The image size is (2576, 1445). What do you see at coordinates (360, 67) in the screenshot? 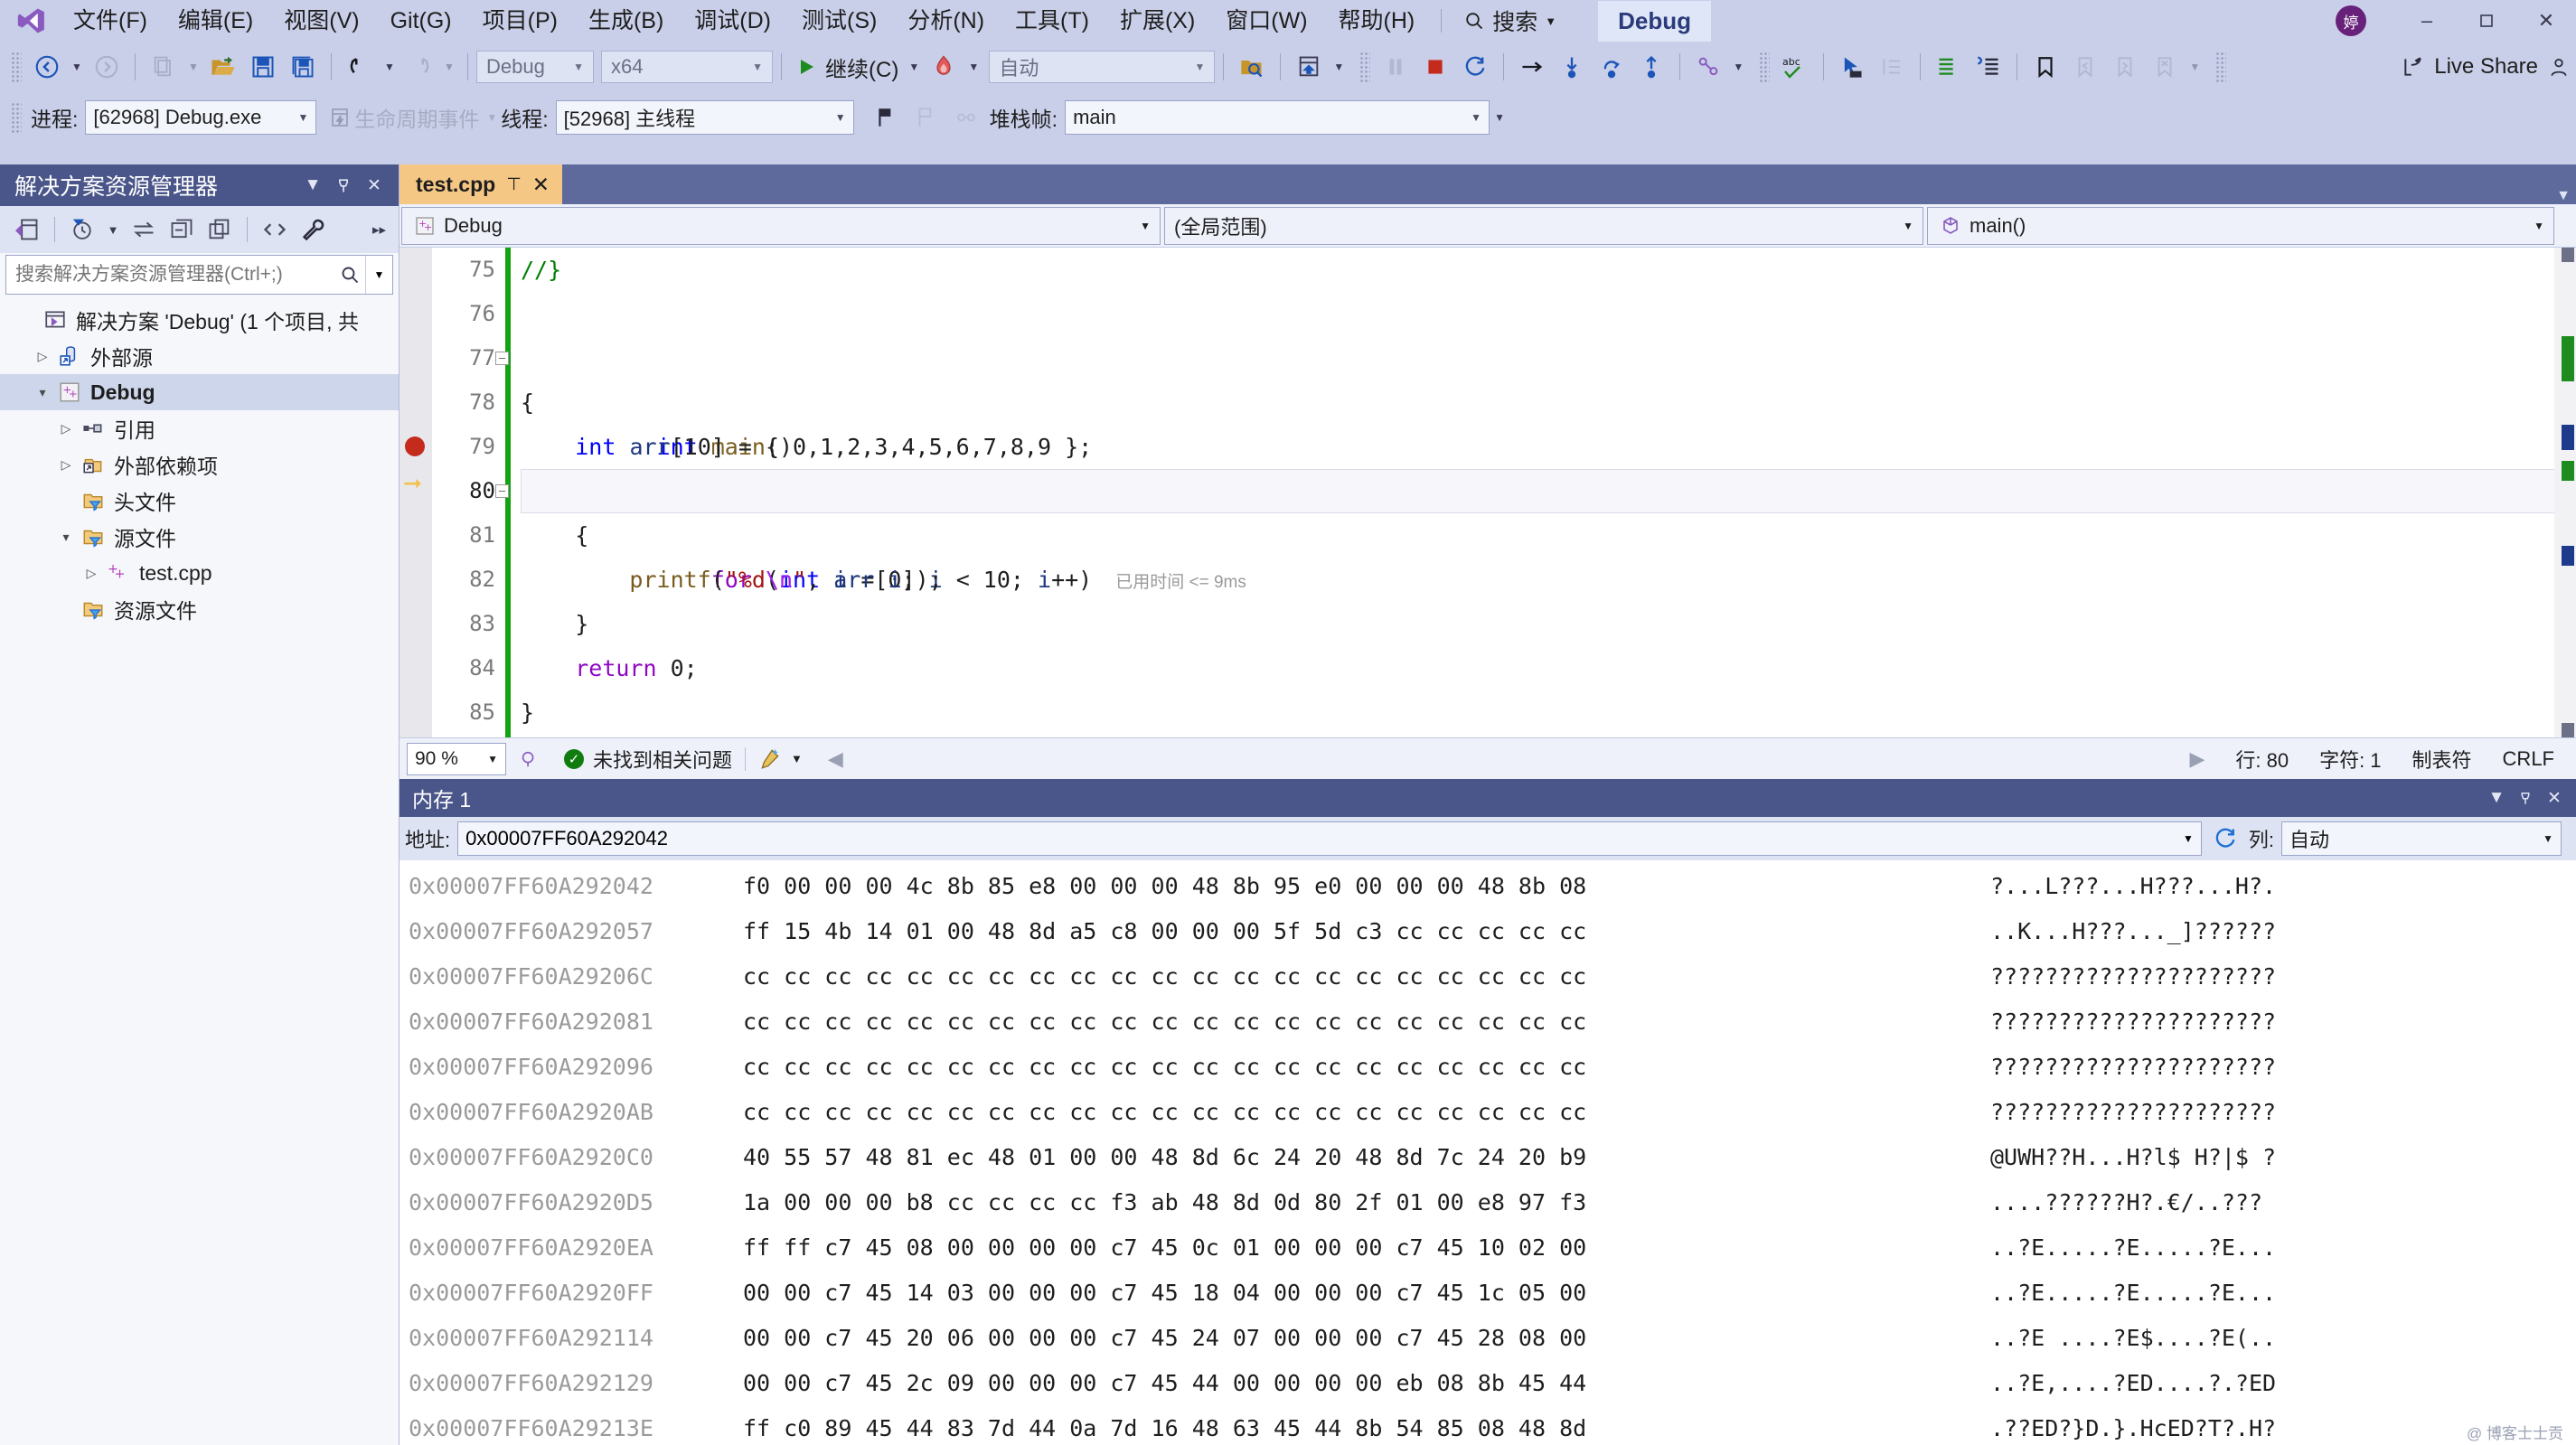
I see `undo-icon` at bounding box center [360, 67].